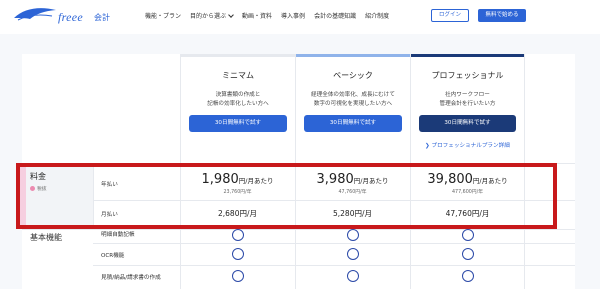 This screenshot has width=600, height=289. Describe the element at coordinates (467, 75) in the screenshot. I see `plan-name: プロフェッショナル` at that location.